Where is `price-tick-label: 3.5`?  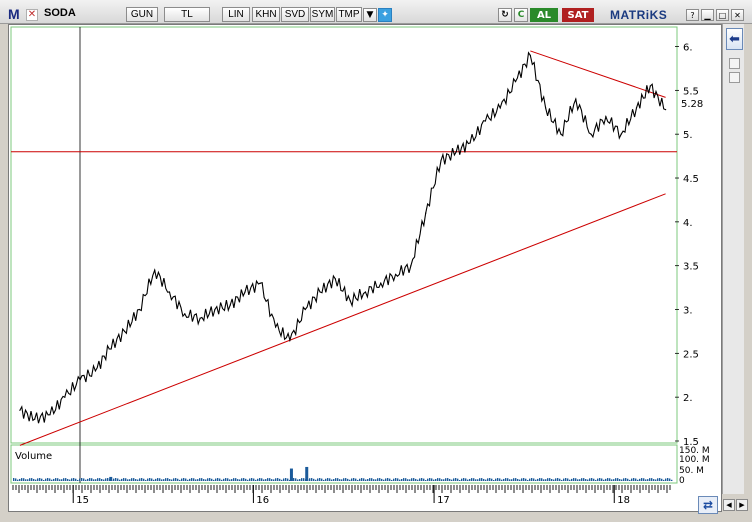 price-tick-label: 3.5 is located at coordinates (691, 267).